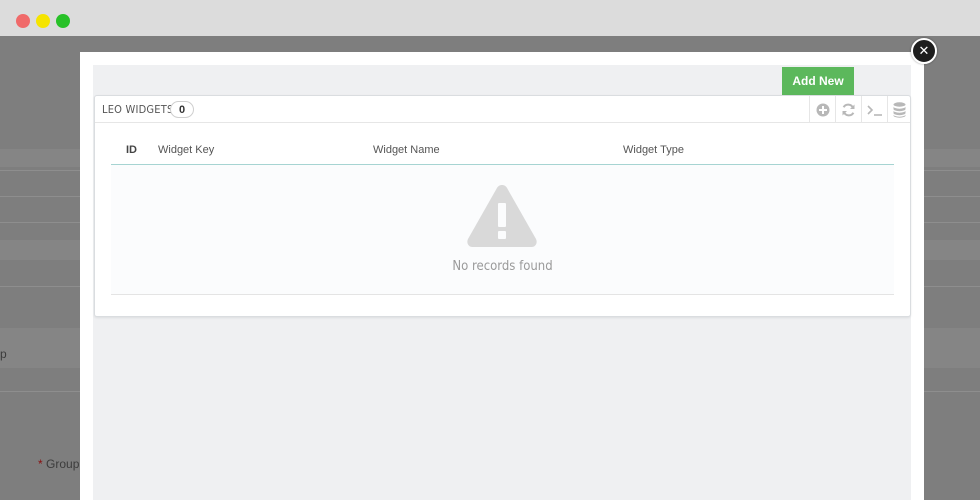 This screenshot has width=980, height=500. I want to click on refresh-icon, so click(848, 110).